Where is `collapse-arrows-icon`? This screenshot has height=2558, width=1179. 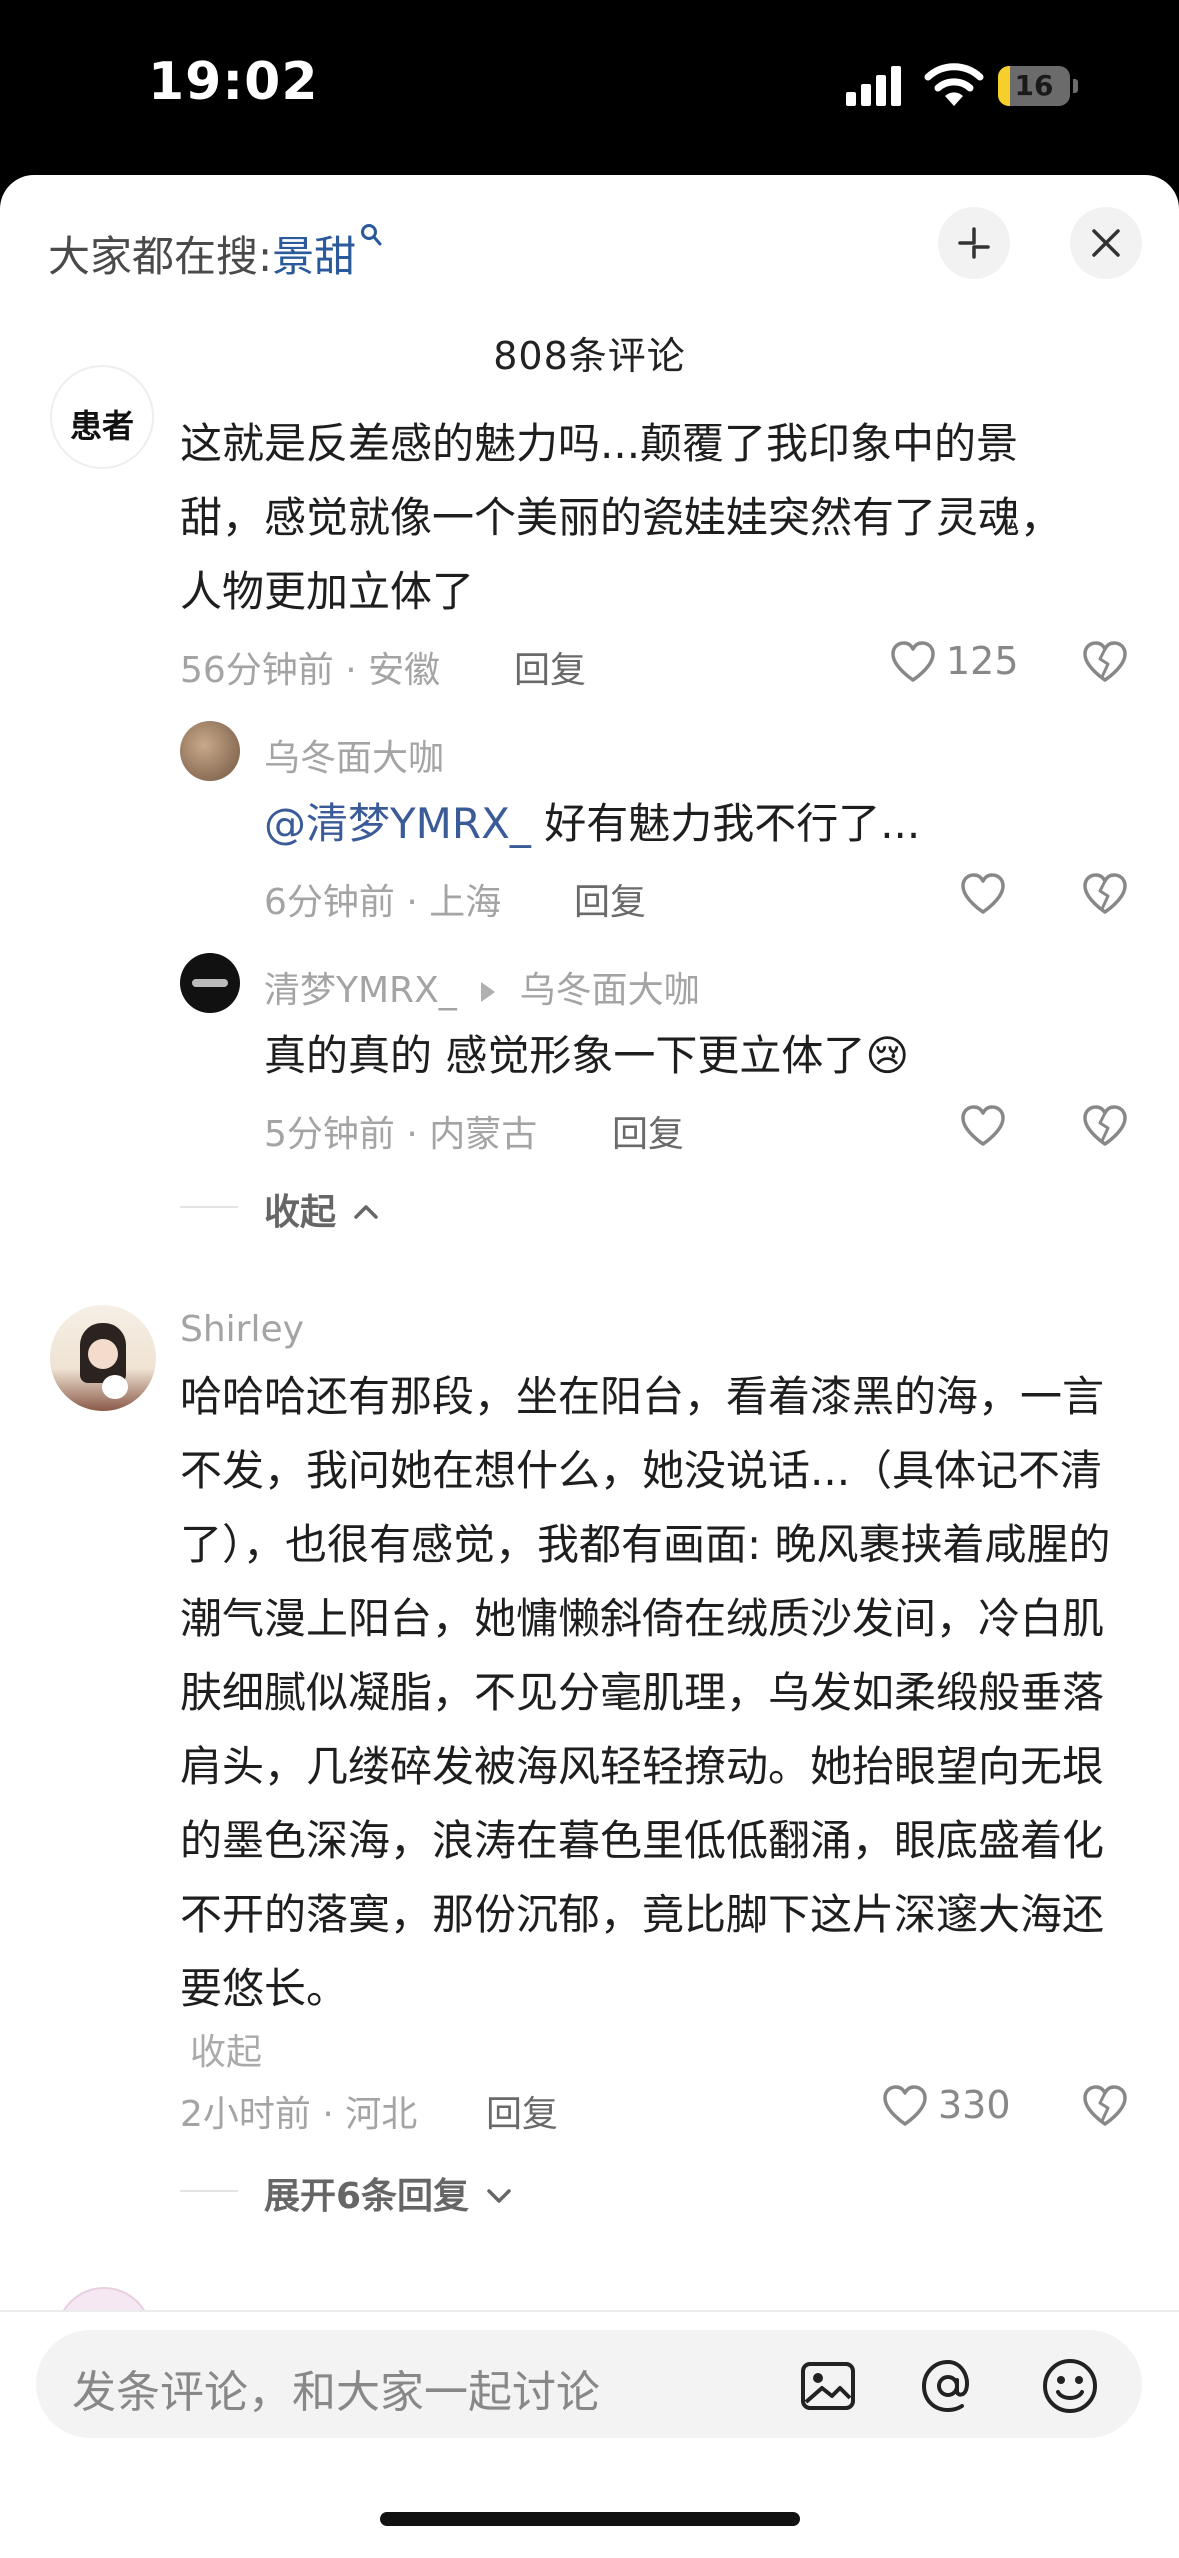
collapse-arrows-icon is located at coordinates (974, 243).